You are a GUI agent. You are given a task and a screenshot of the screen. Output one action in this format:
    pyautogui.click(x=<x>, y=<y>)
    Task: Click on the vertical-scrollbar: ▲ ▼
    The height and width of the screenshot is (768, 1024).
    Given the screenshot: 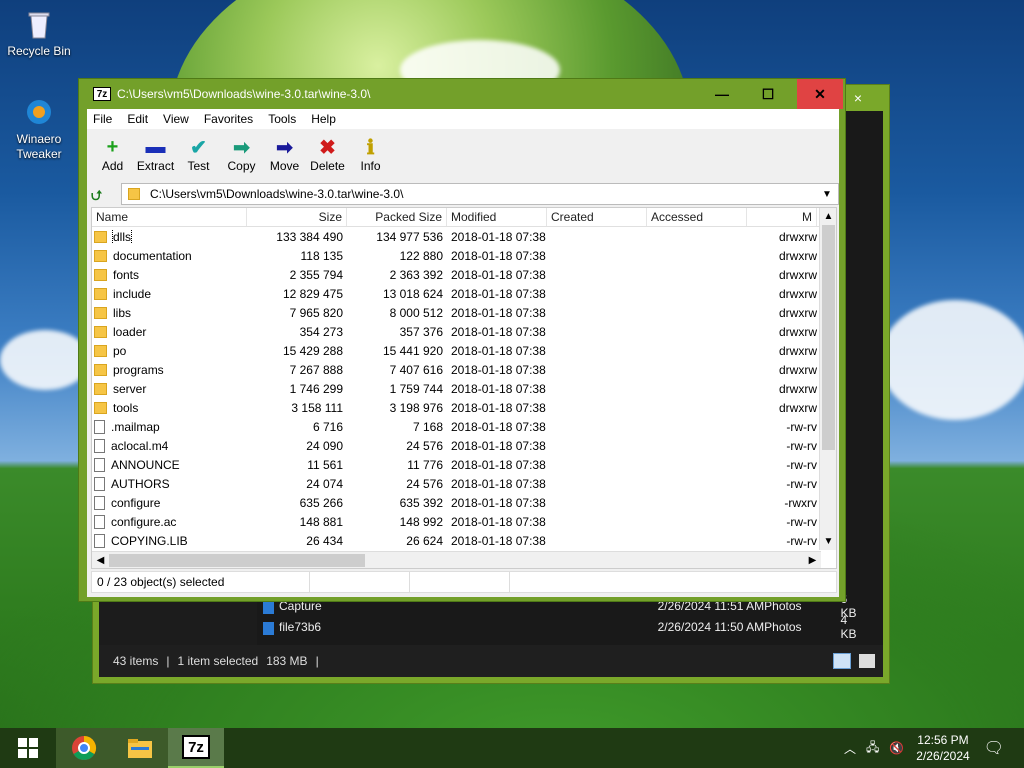 What is the action you would take?
    pyautogui.click(x=827, y=379)
    